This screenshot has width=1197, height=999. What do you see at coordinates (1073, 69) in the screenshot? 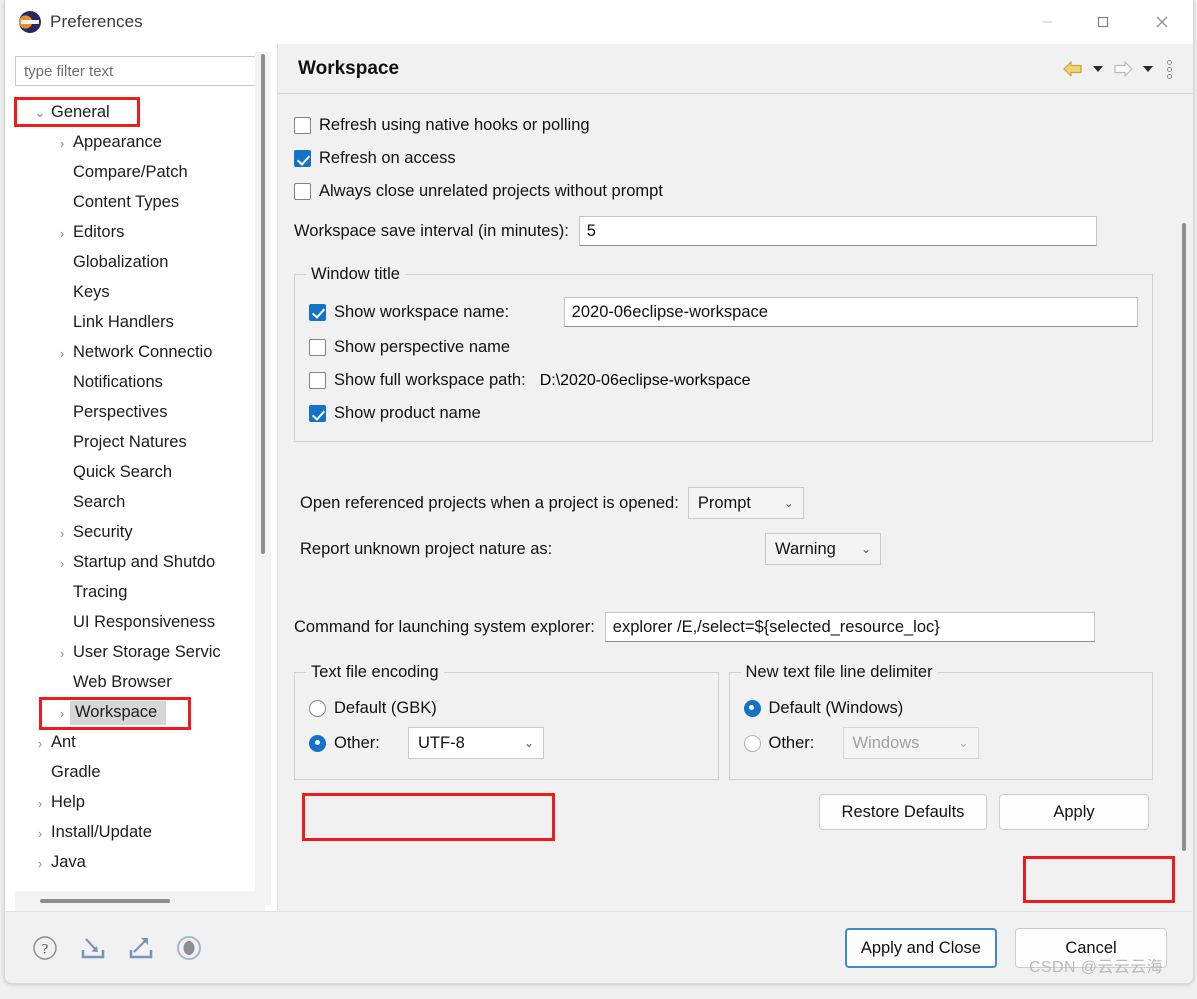
I see `back-arrow-icon` at bounding box center [1073, 69].